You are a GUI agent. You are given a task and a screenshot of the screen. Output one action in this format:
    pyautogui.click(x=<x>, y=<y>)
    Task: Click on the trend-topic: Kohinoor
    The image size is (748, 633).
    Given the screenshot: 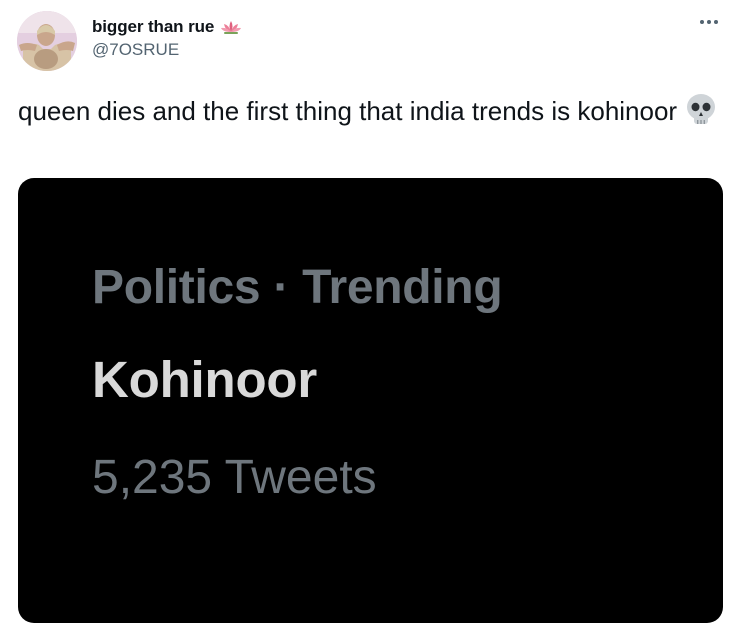 What is the action you would take?
    pyautogui.click(x=205, y=379)
    